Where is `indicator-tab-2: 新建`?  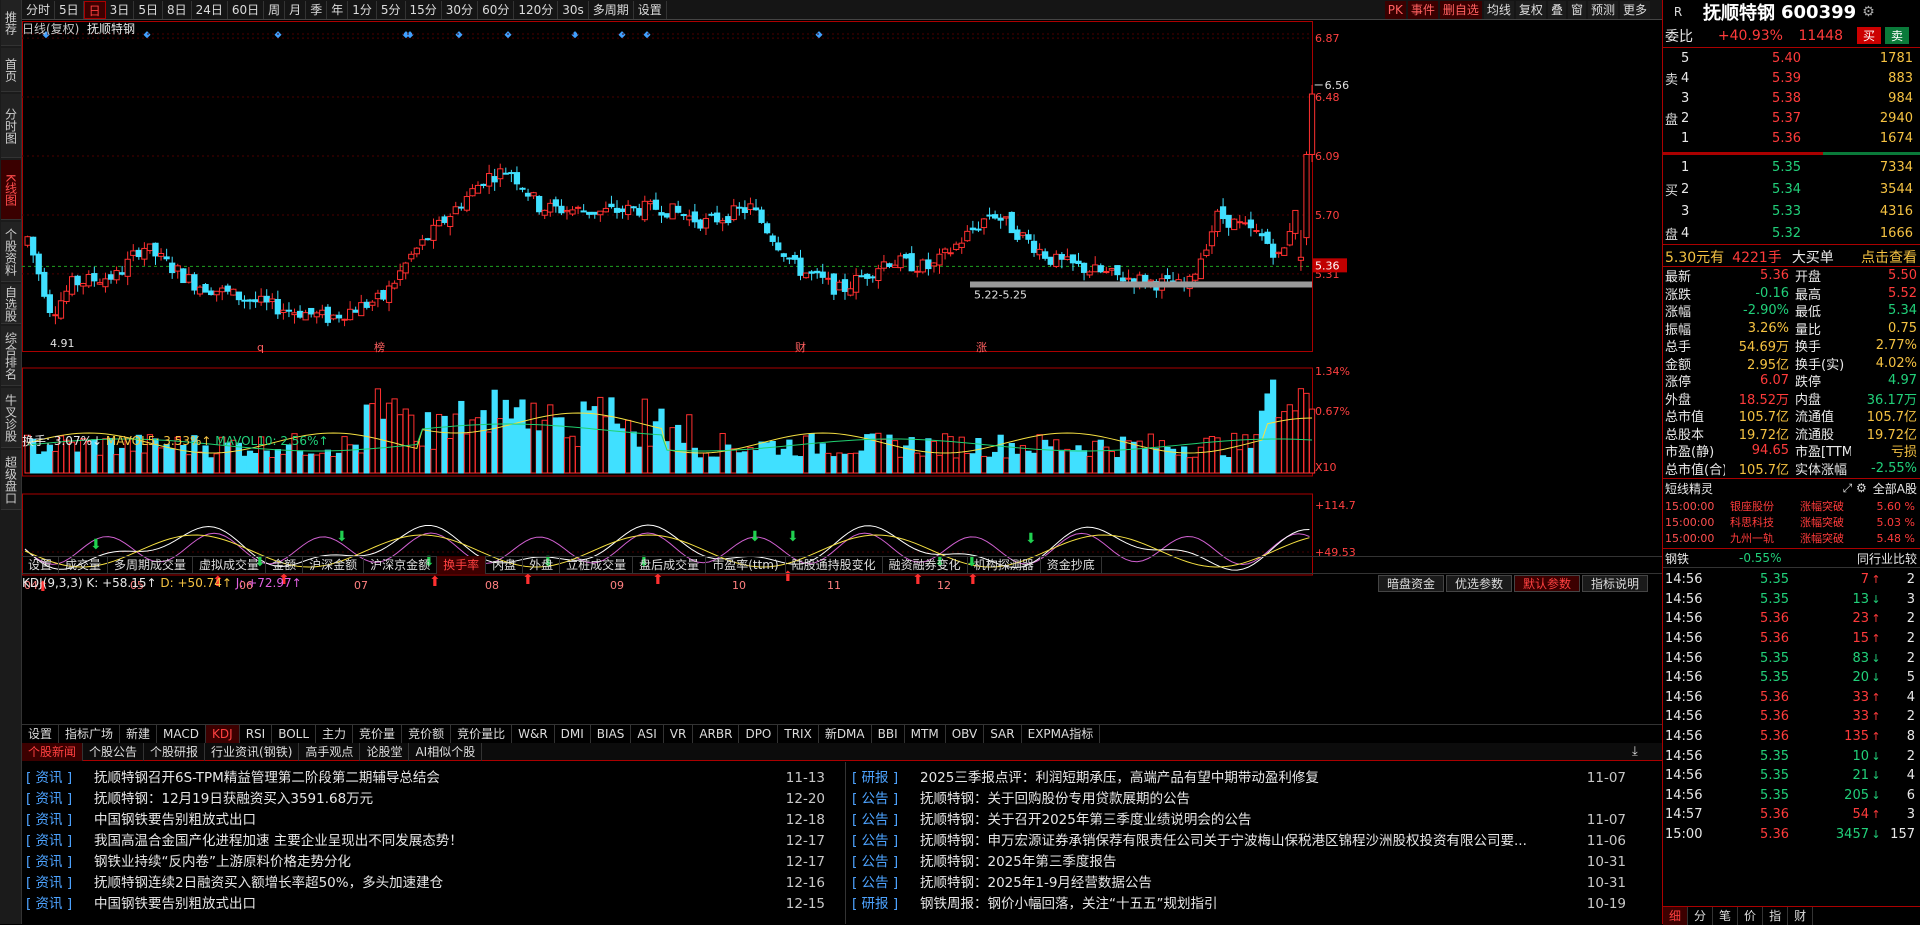
indicator-tab-2: 新建 is located at coordinates (139, 733).